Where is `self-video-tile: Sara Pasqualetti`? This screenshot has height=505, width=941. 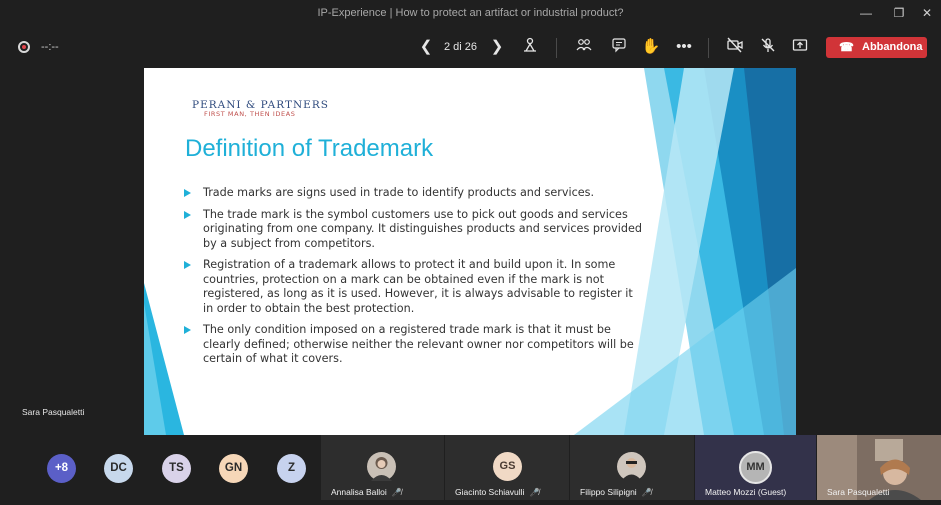 self-video-tile: Sara Pasqualetti is located at coordinates (879, 467).